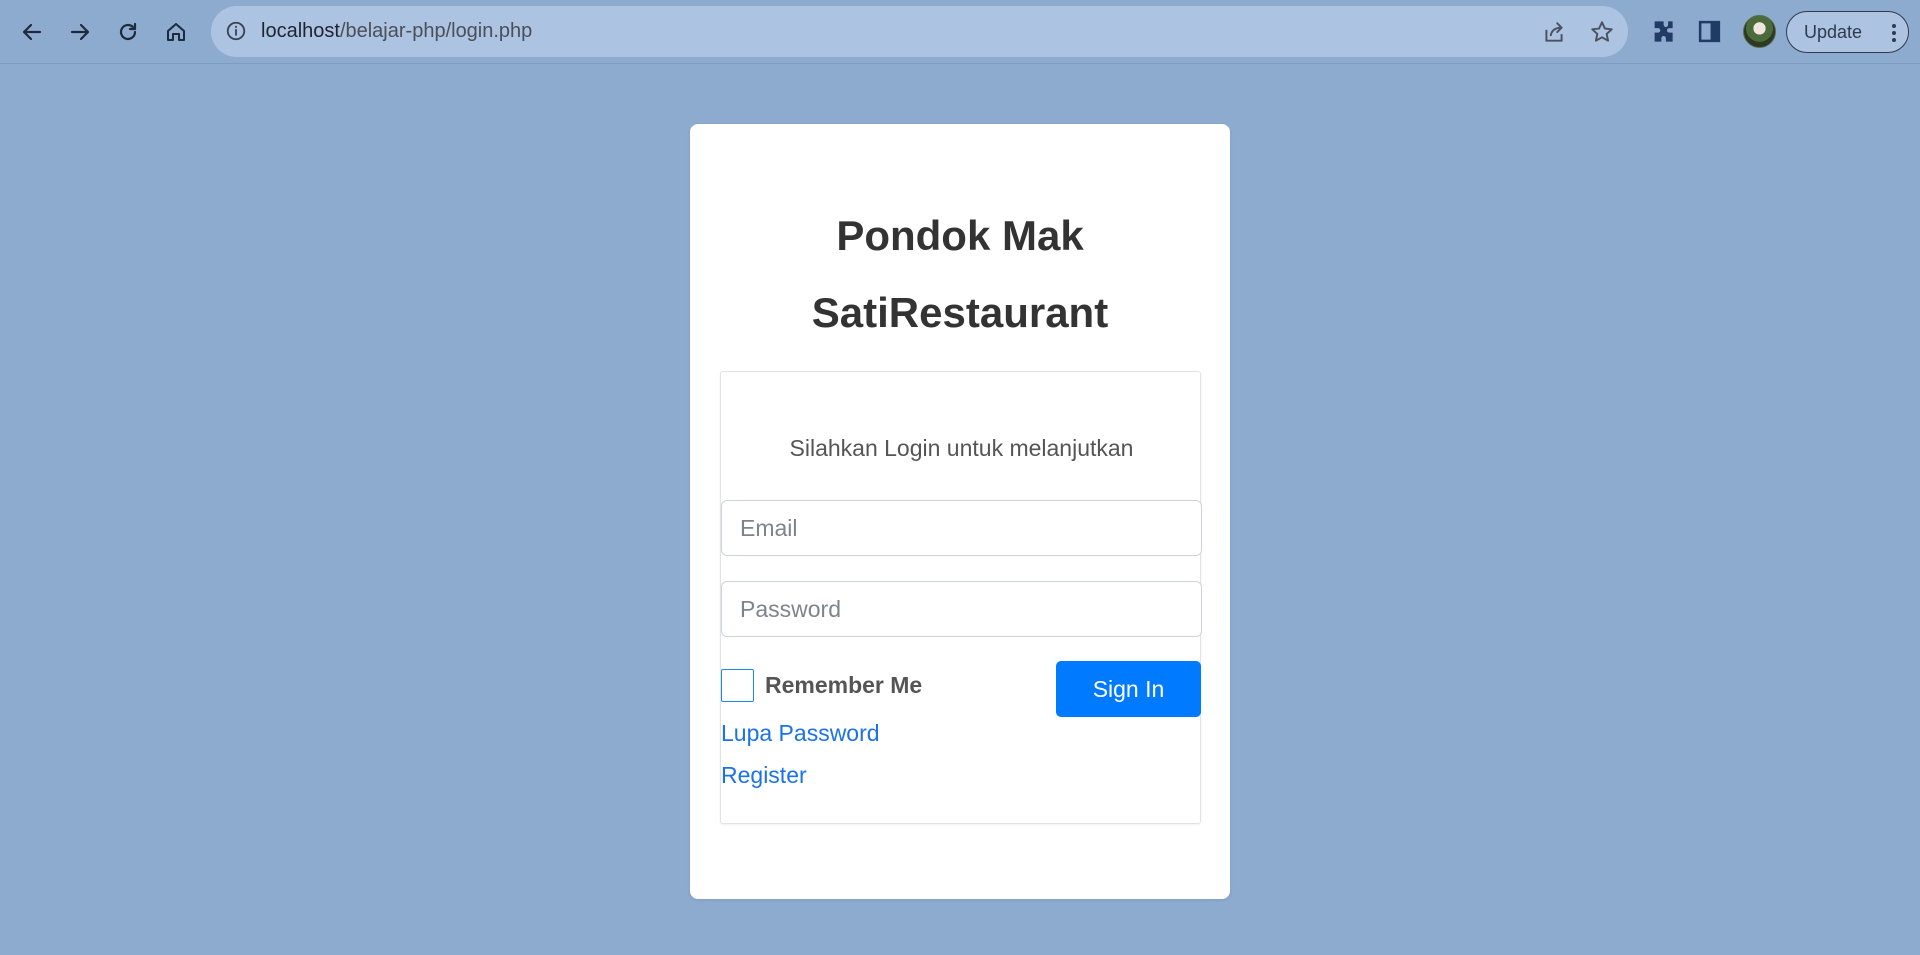  I want to click on reload-icon, so click(128, 31).